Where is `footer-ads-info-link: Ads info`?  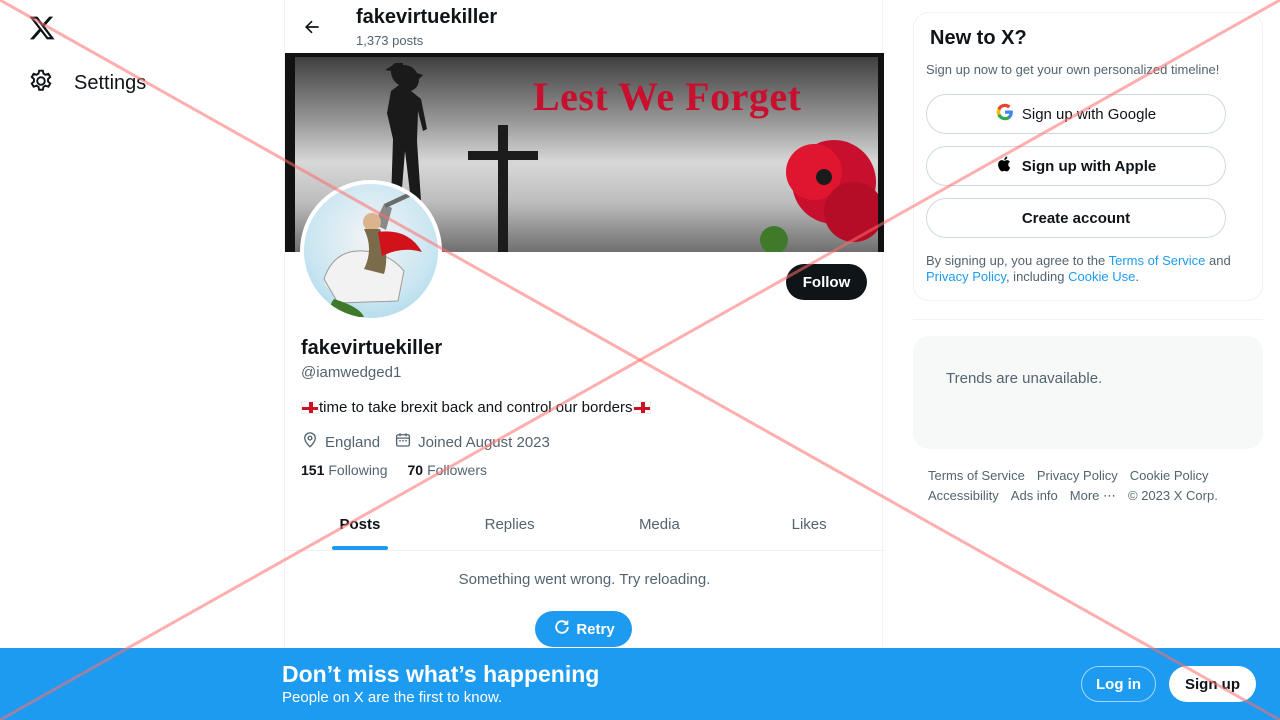
footer-ads-info-link: Ads info is located at coordinates (1034, 496).